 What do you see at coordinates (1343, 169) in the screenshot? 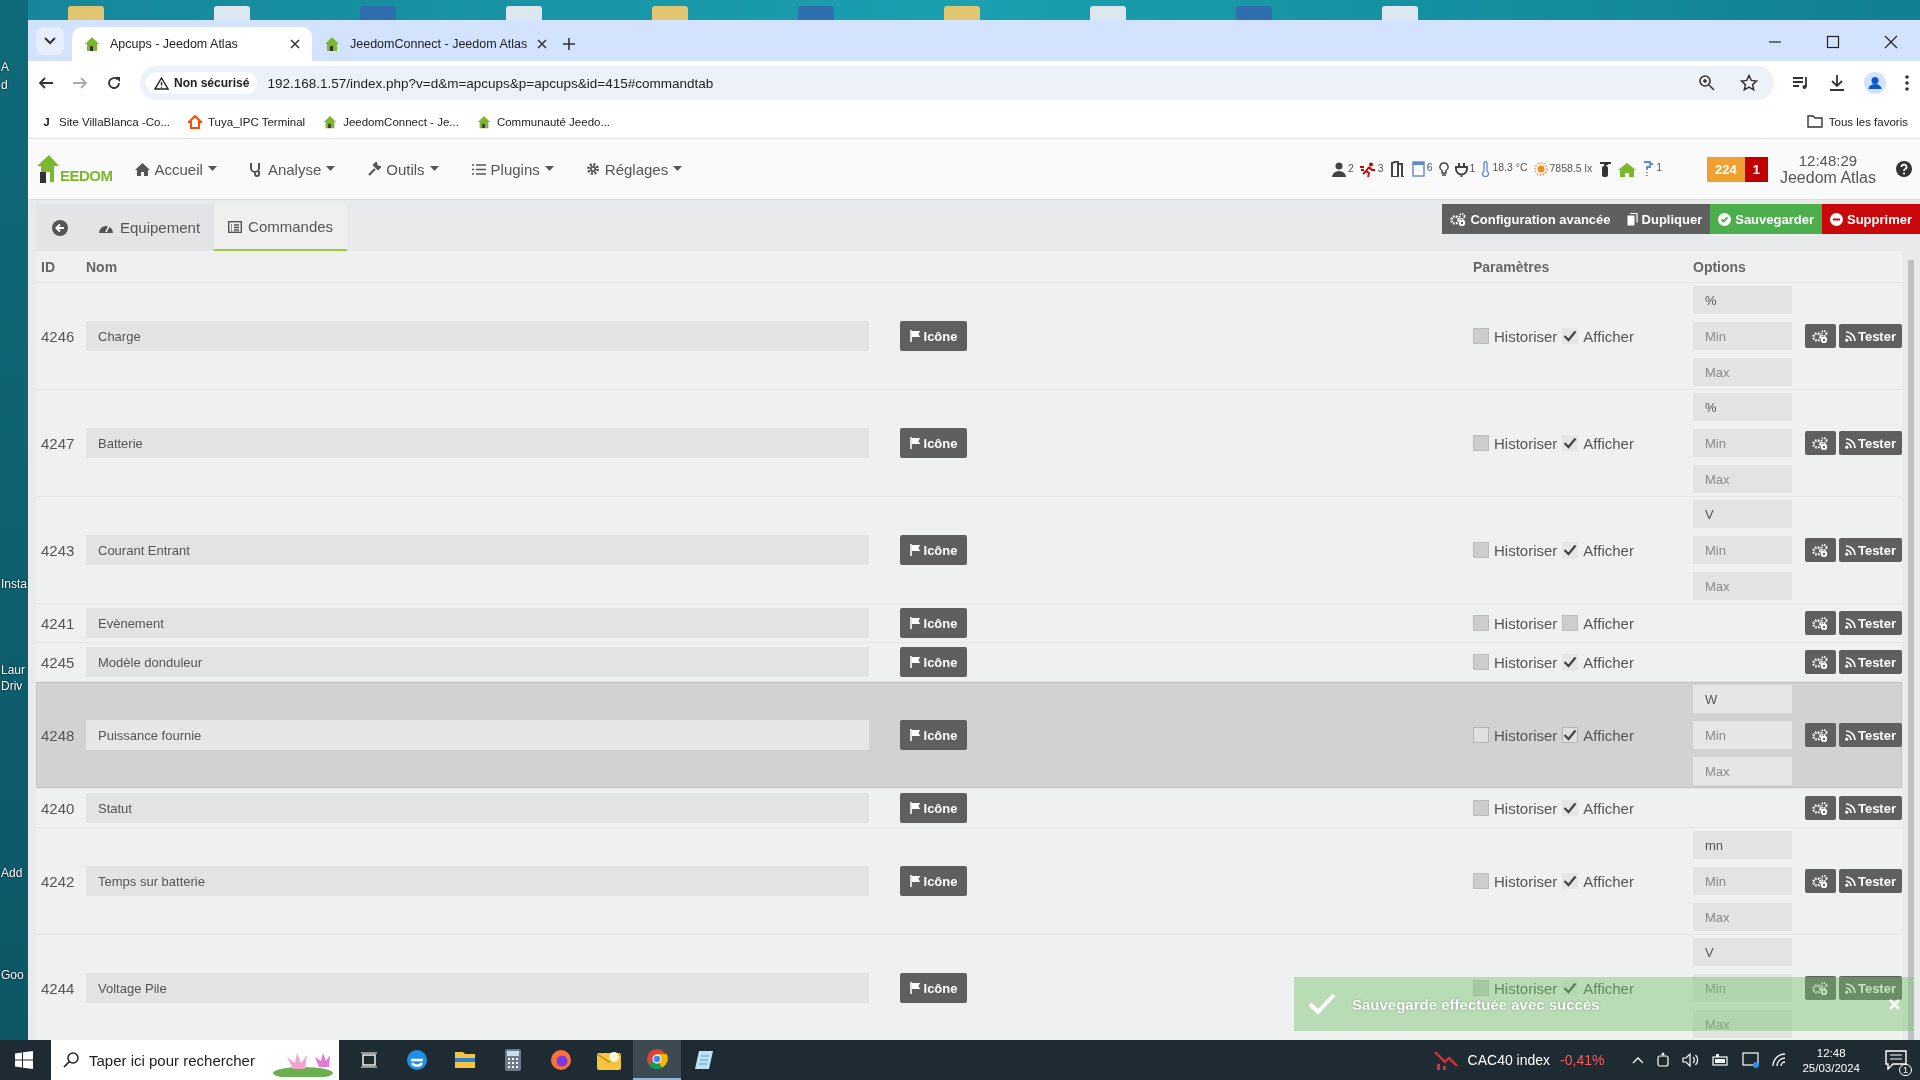
I see `status-widget: 2` at bounding box center [1343, 169].